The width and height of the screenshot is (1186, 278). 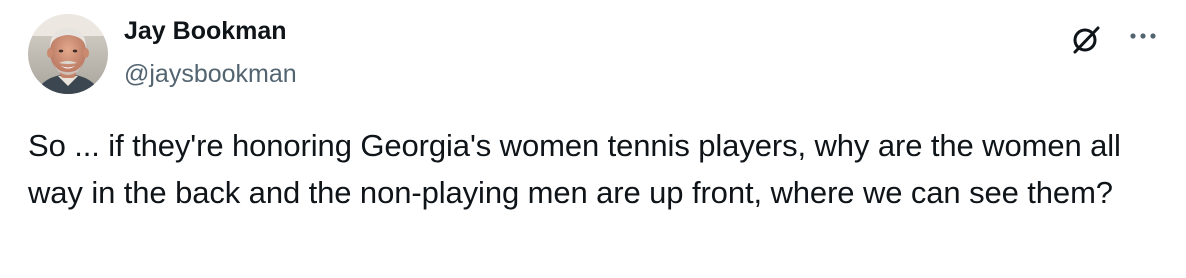 What do you see at coordinates (210, 31) in the screenshot?
I see `author-display-name: Jay Bookman` at bounding box center [210, 31].